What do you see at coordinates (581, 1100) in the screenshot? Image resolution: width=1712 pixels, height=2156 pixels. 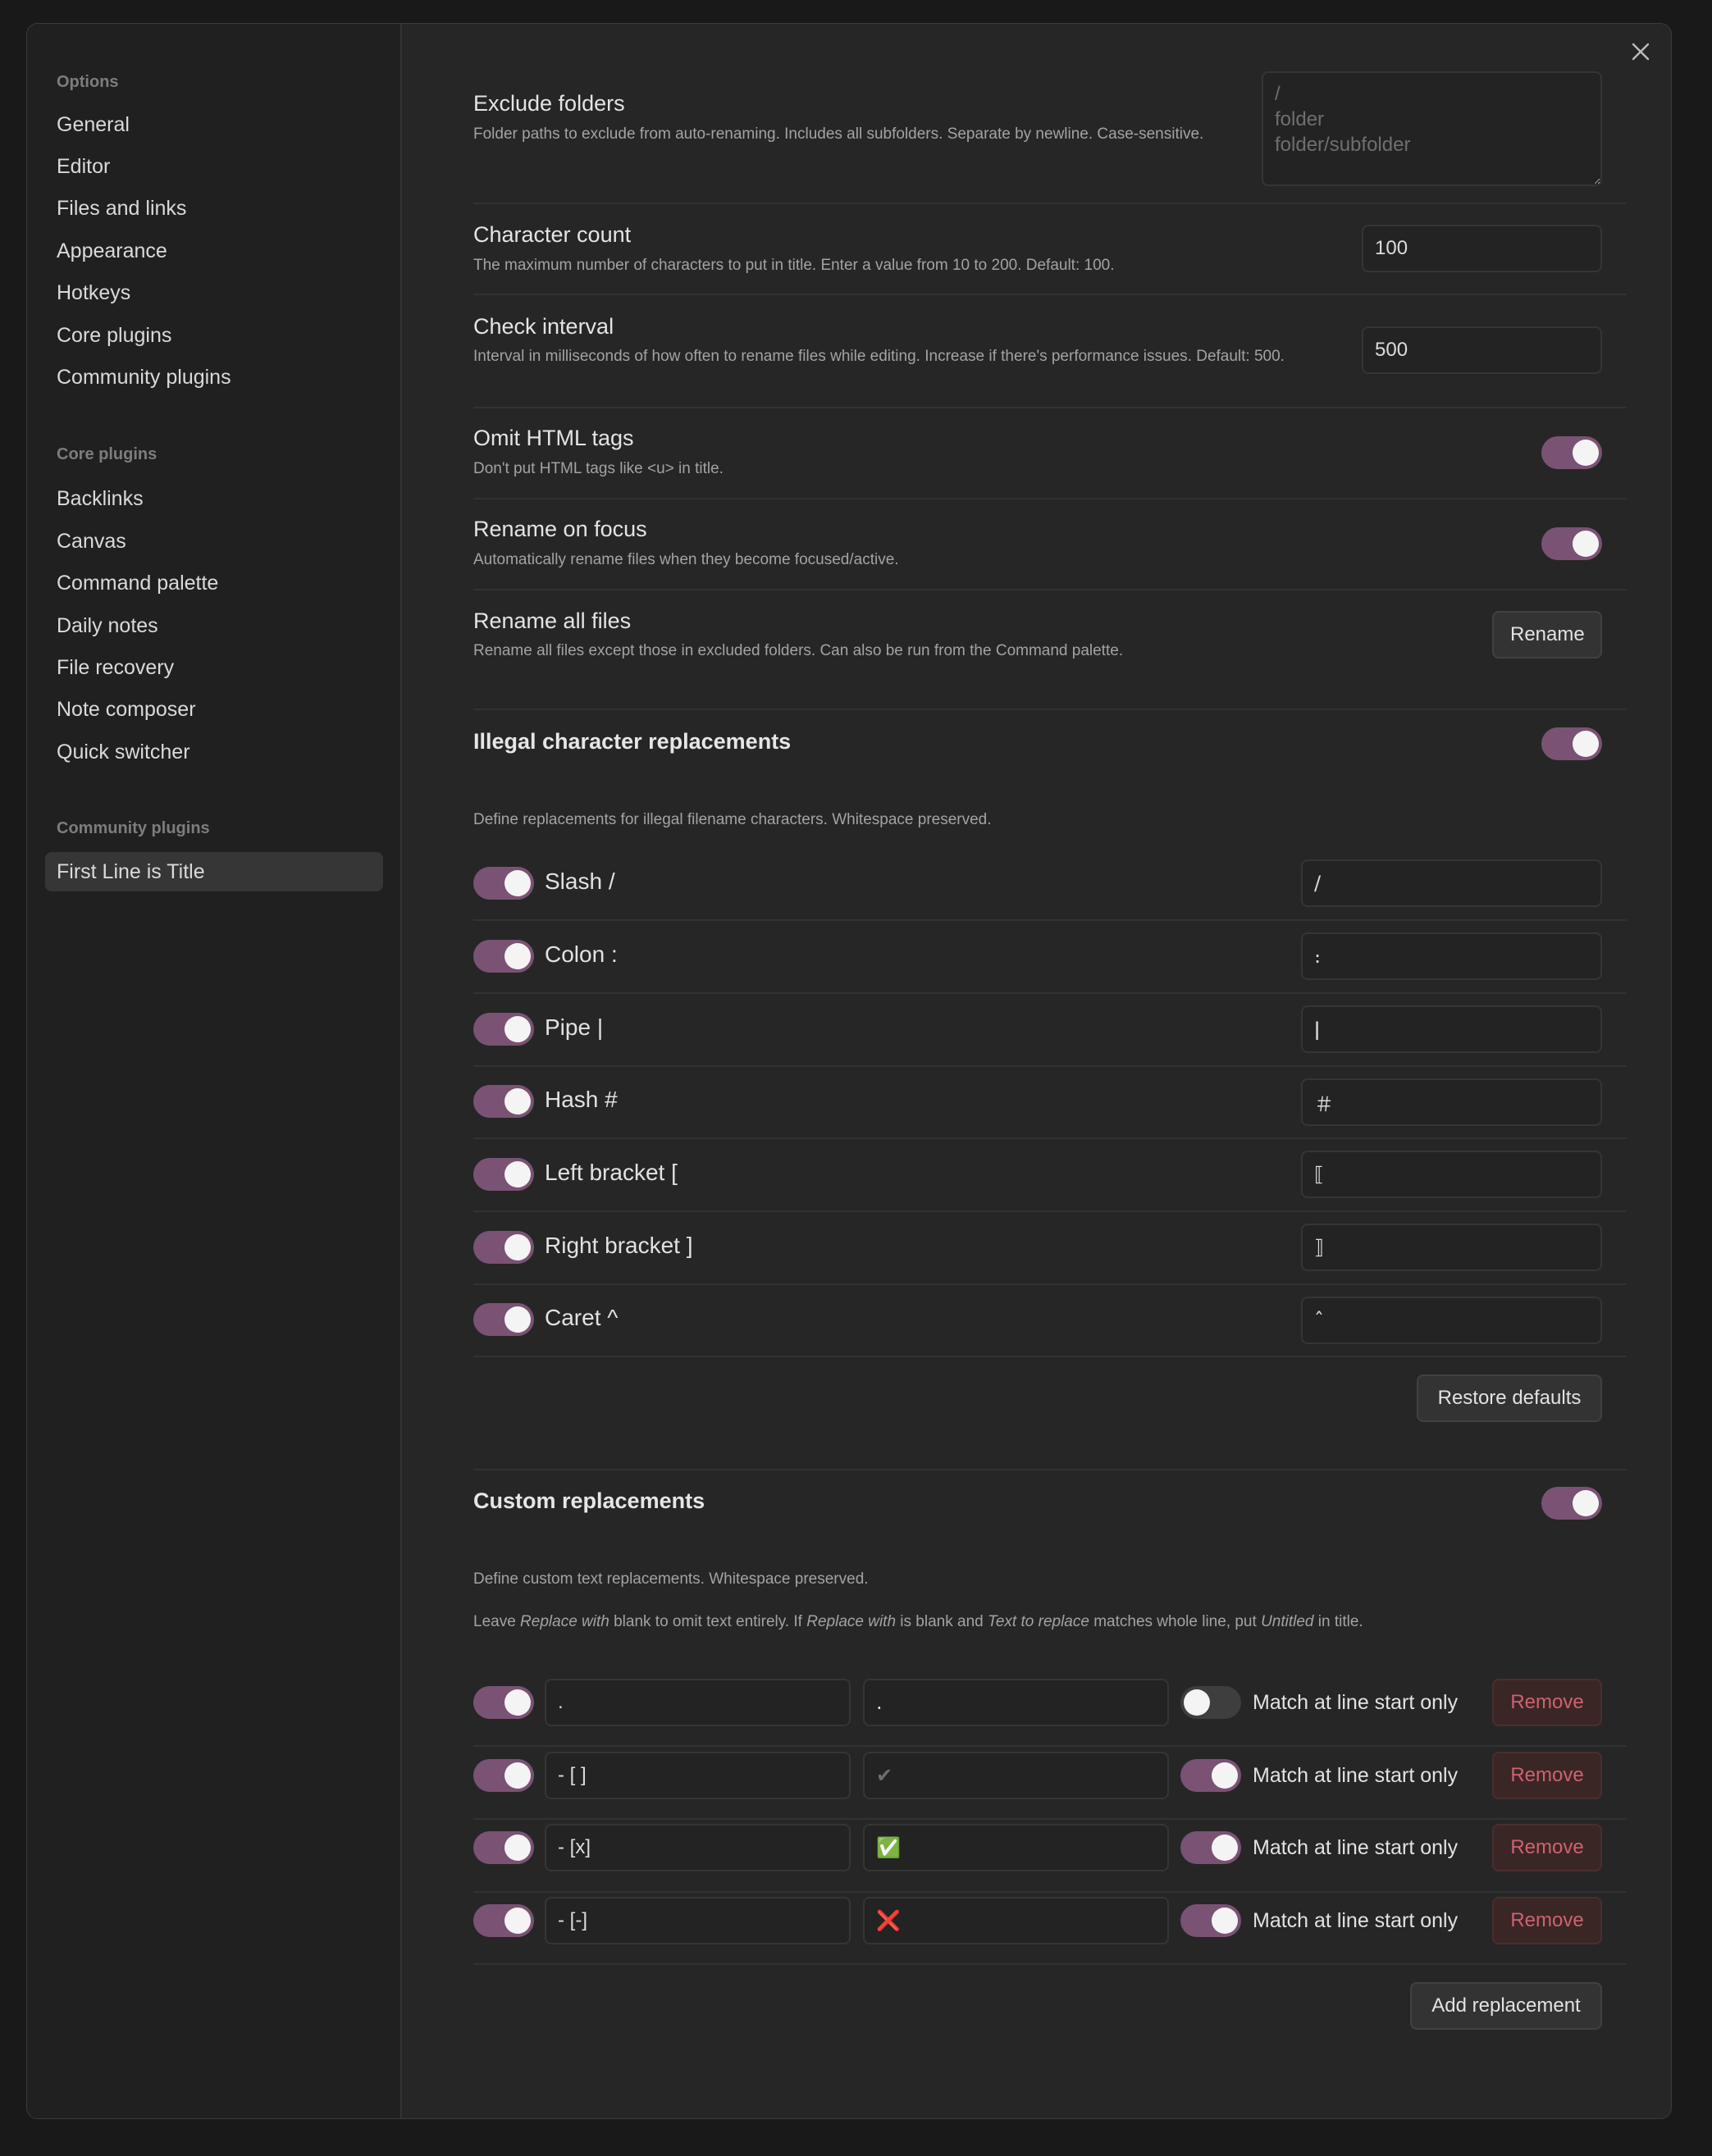 I see `hash-label: Hash #` at bounding box center [581, 1100].